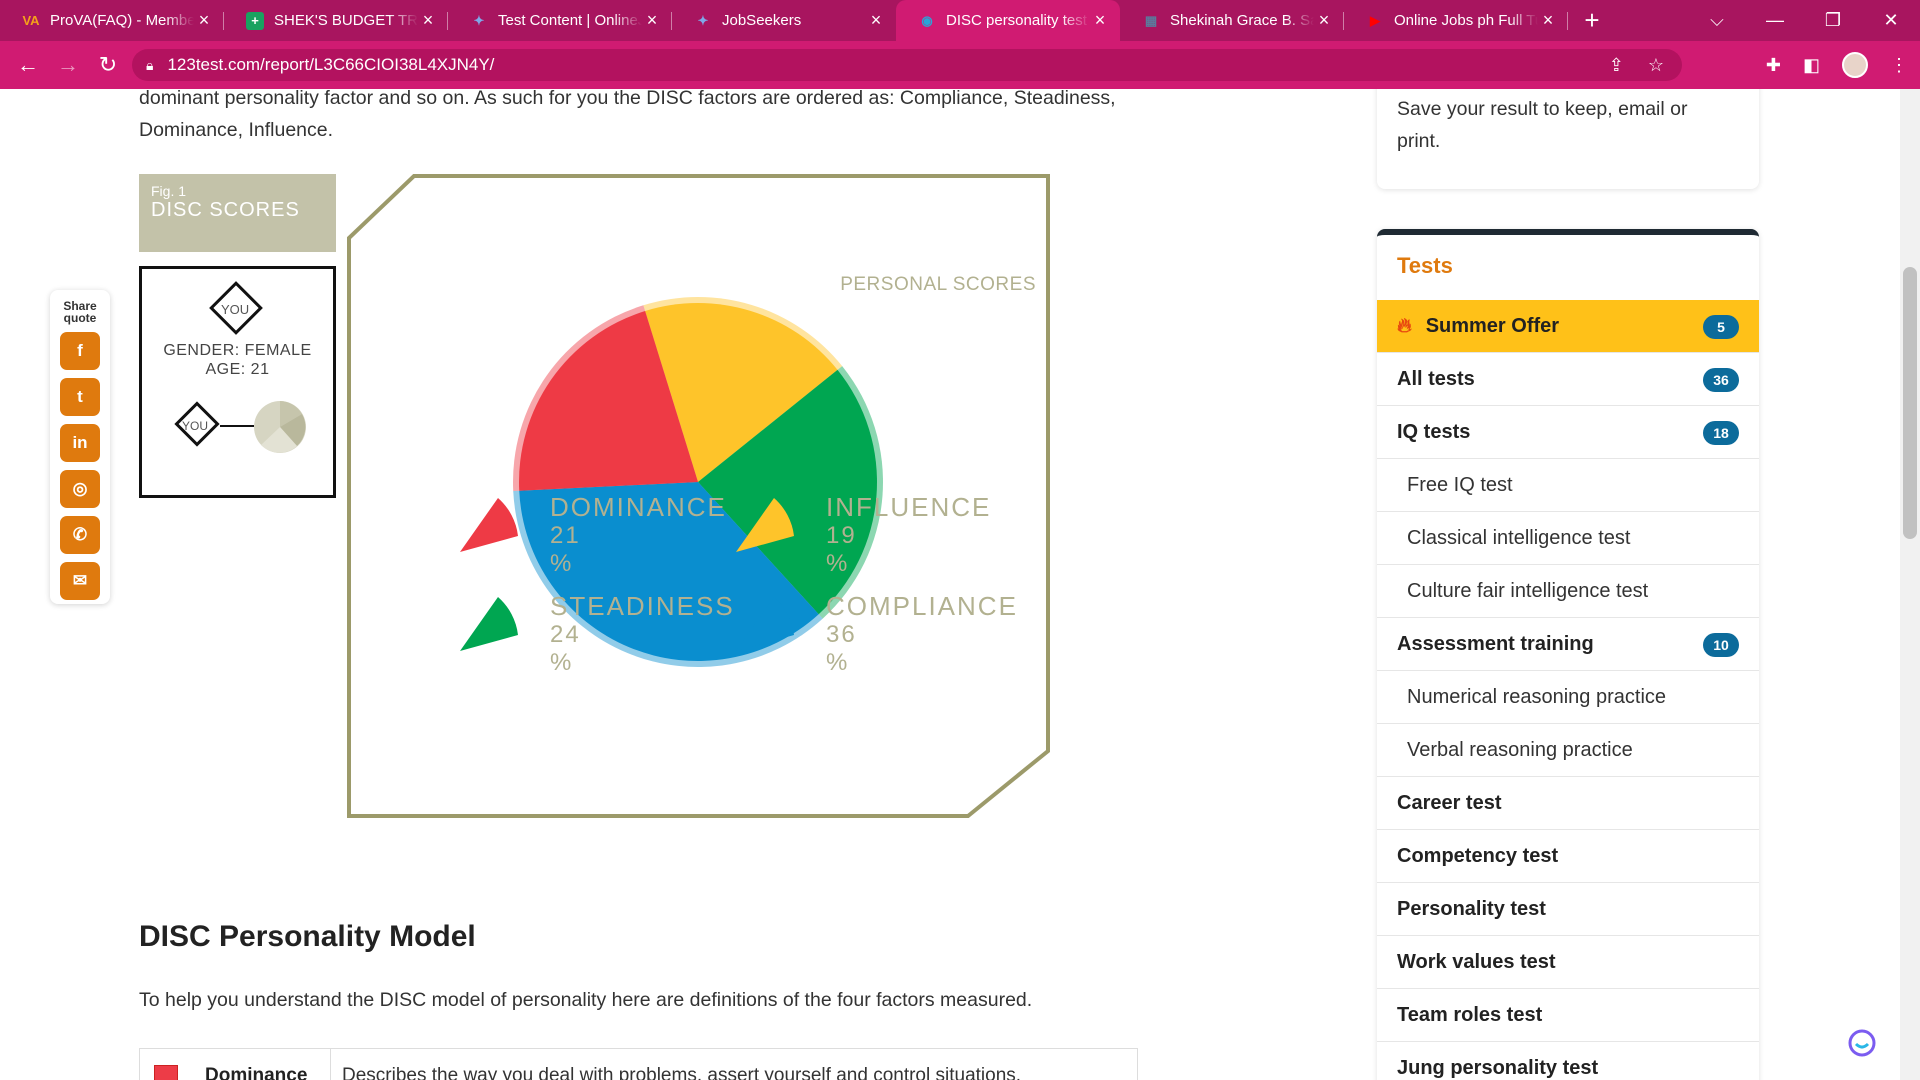 This screenshot has height=1080, width=1920. Describe the element at coordinates (330, 1064) in the screenshot. I see `table-divider` at that location.